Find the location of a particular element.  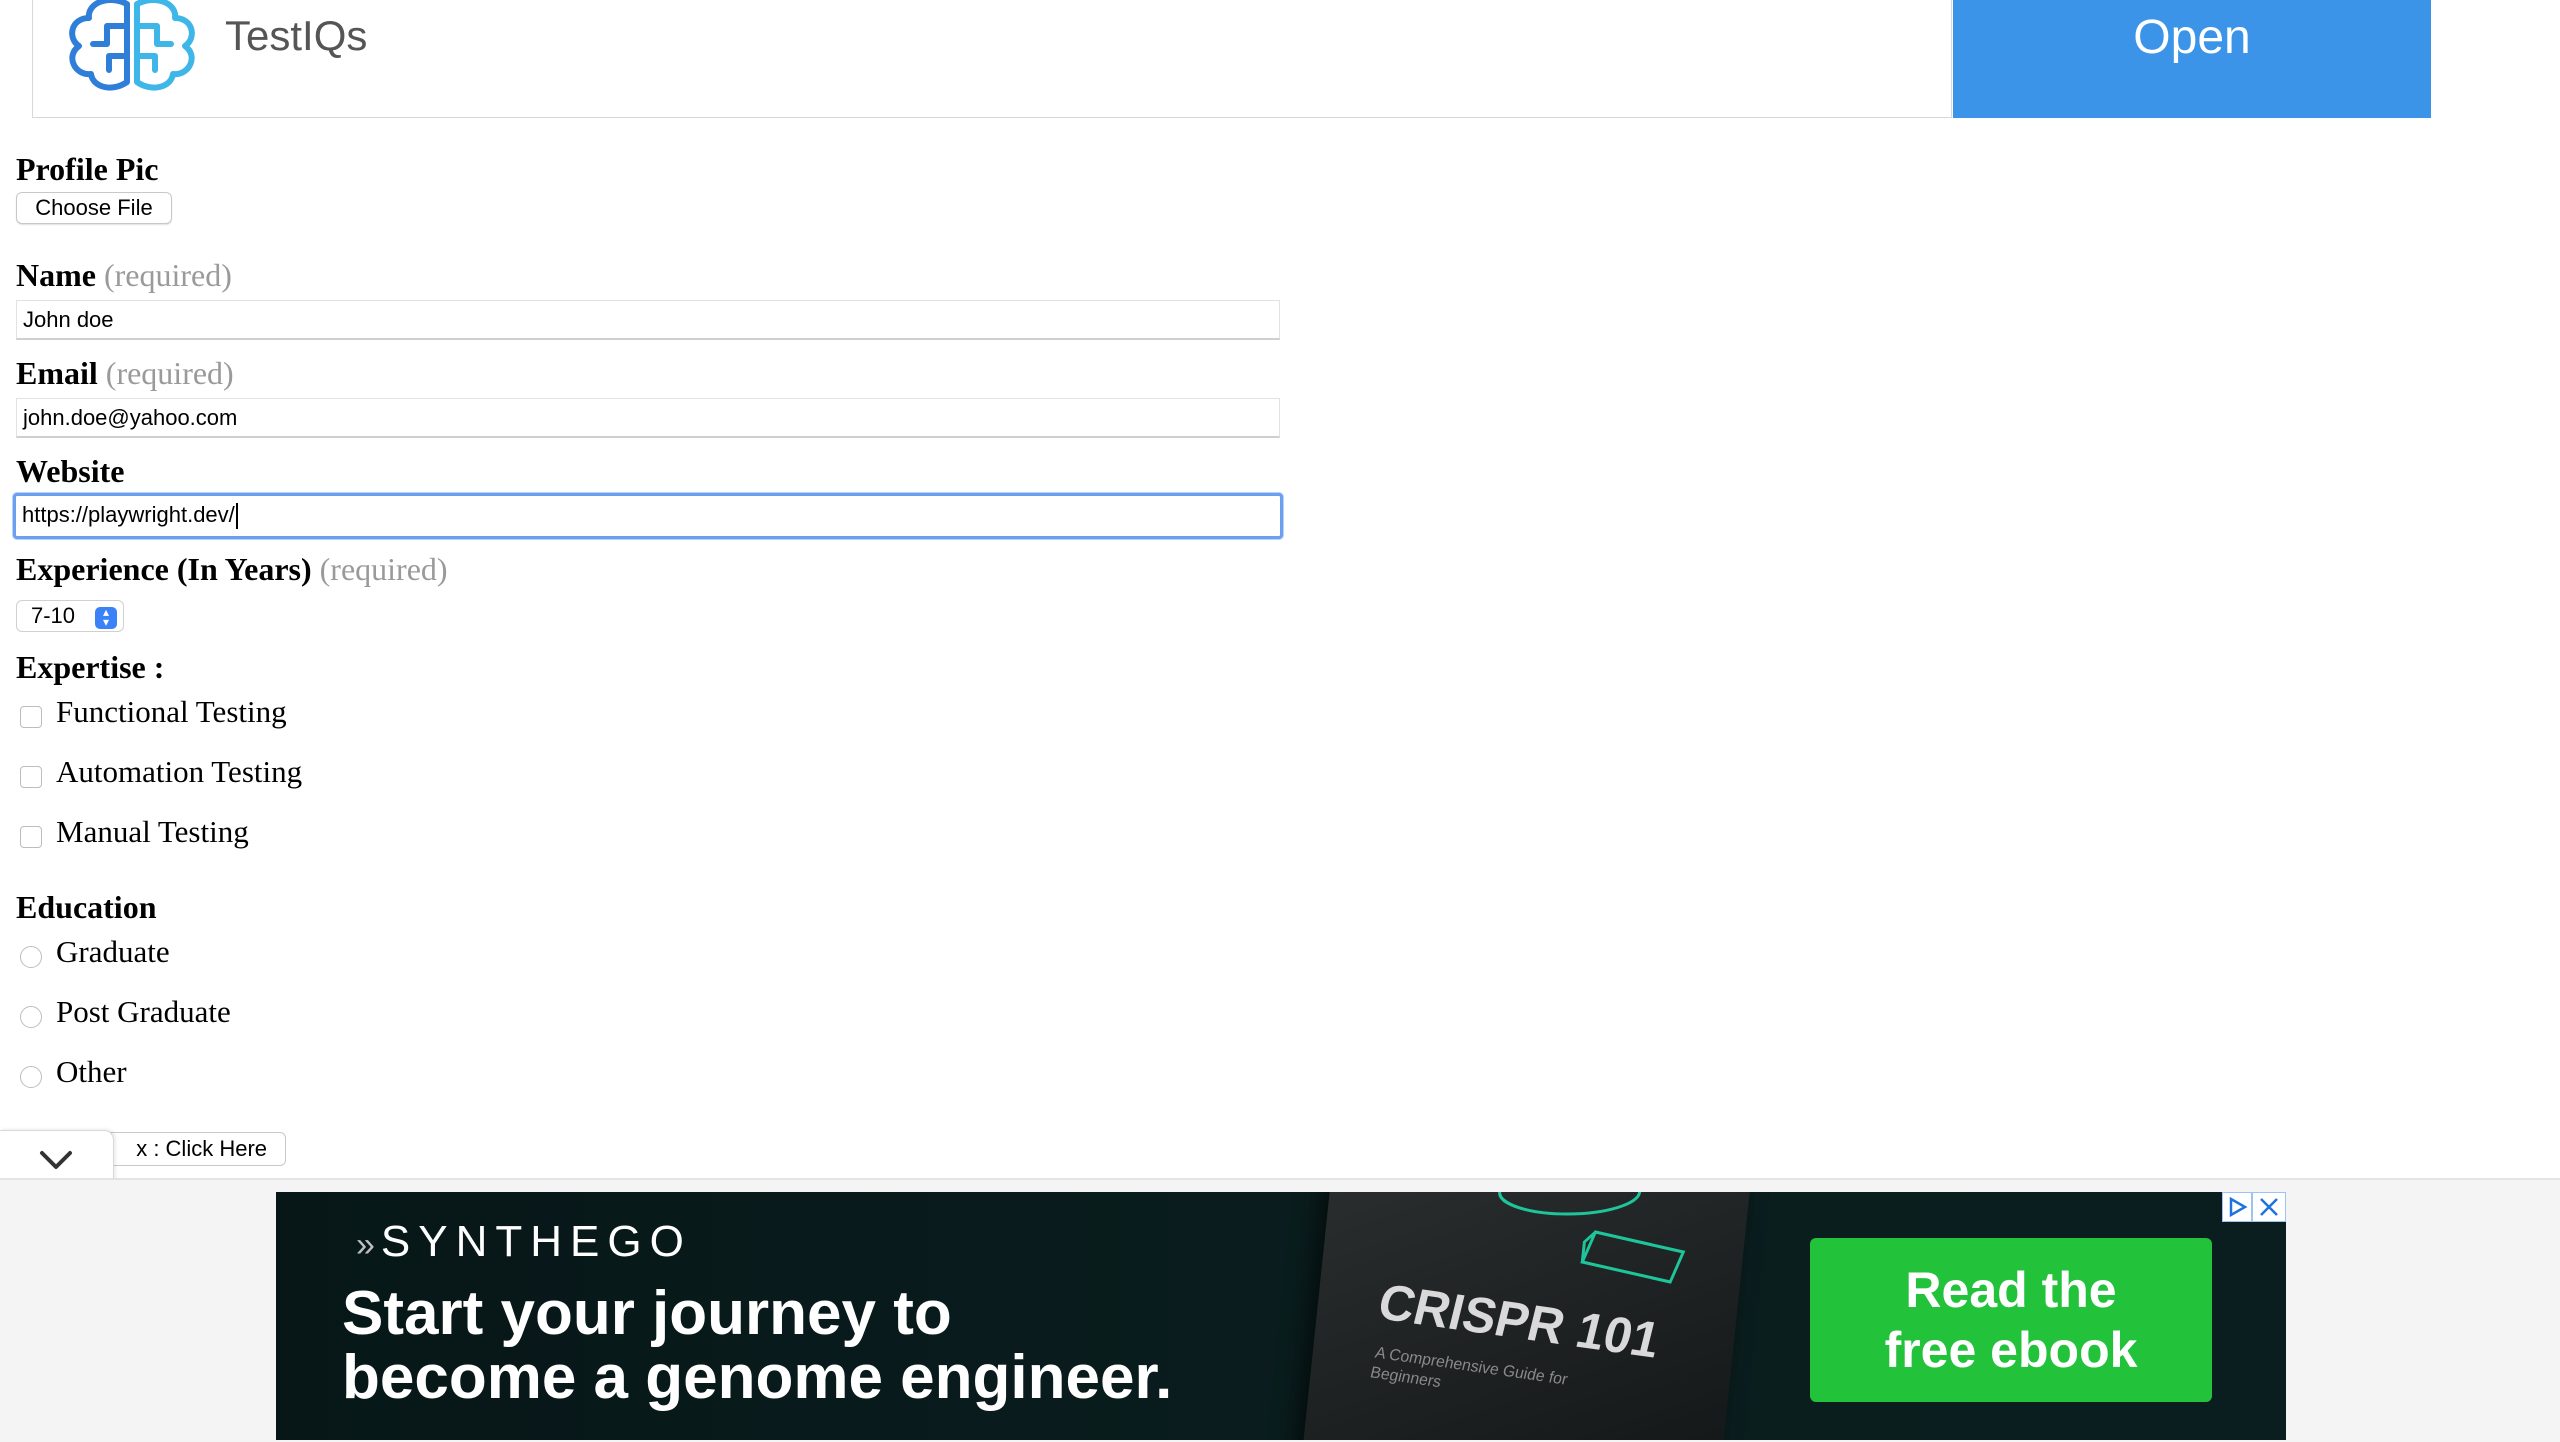

top-ad-content: TestIQs Open is located at coordinates (1231, 59).